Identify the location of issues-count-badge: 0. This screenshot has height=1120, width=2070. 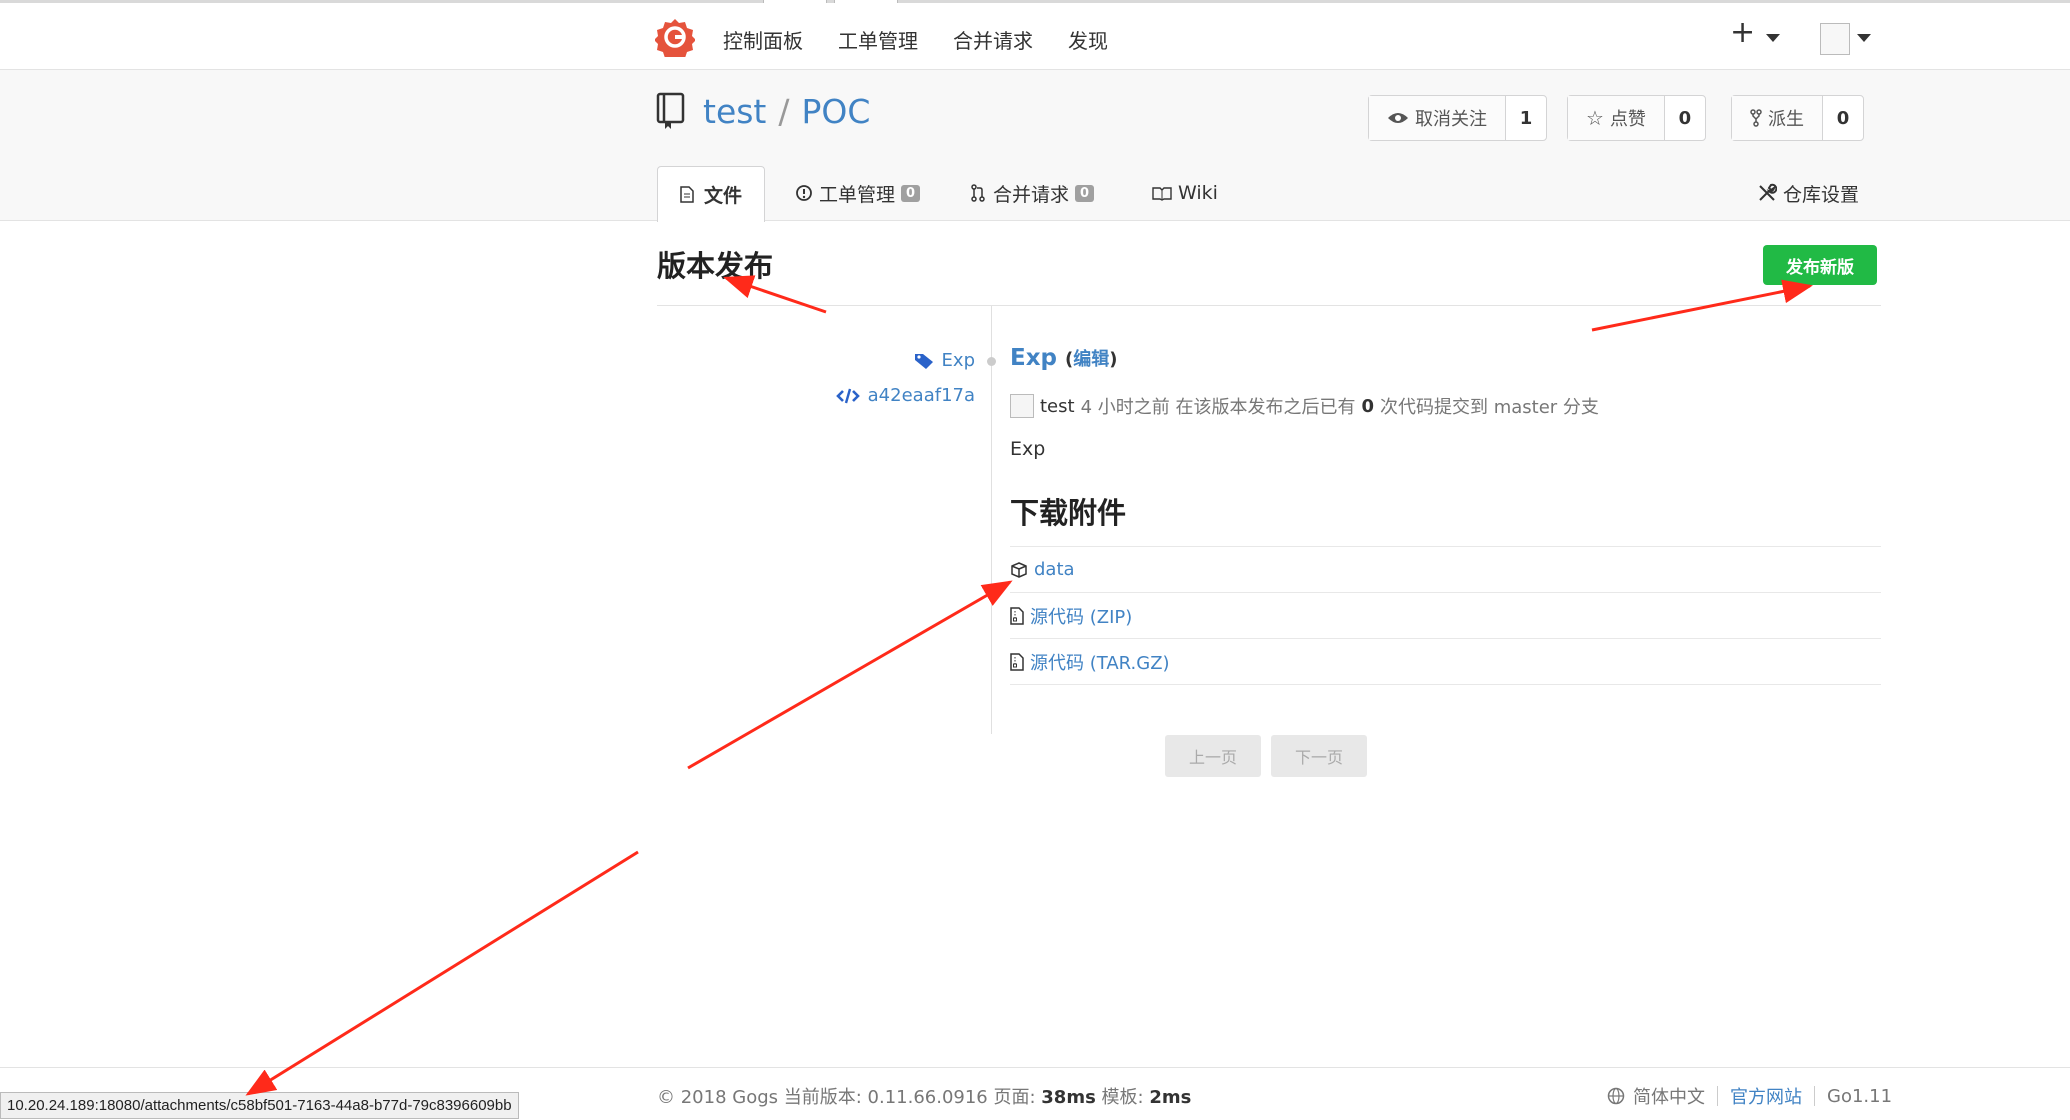
(911, 193).